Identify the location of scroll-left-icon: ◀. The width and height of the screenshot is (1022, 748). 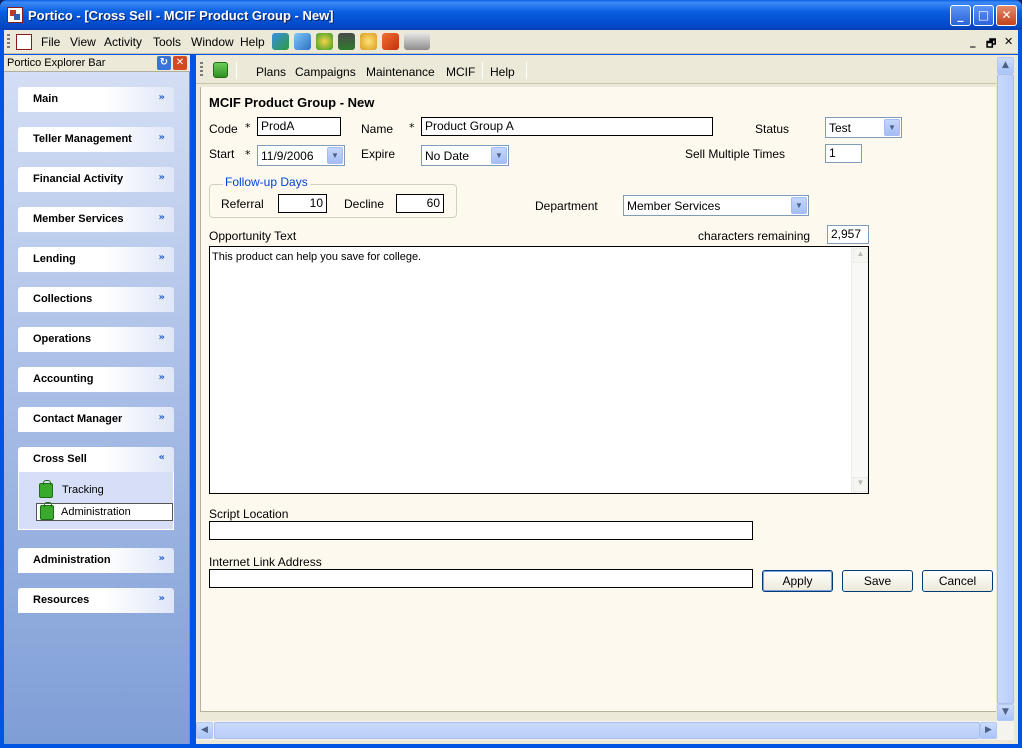
(204, 730).